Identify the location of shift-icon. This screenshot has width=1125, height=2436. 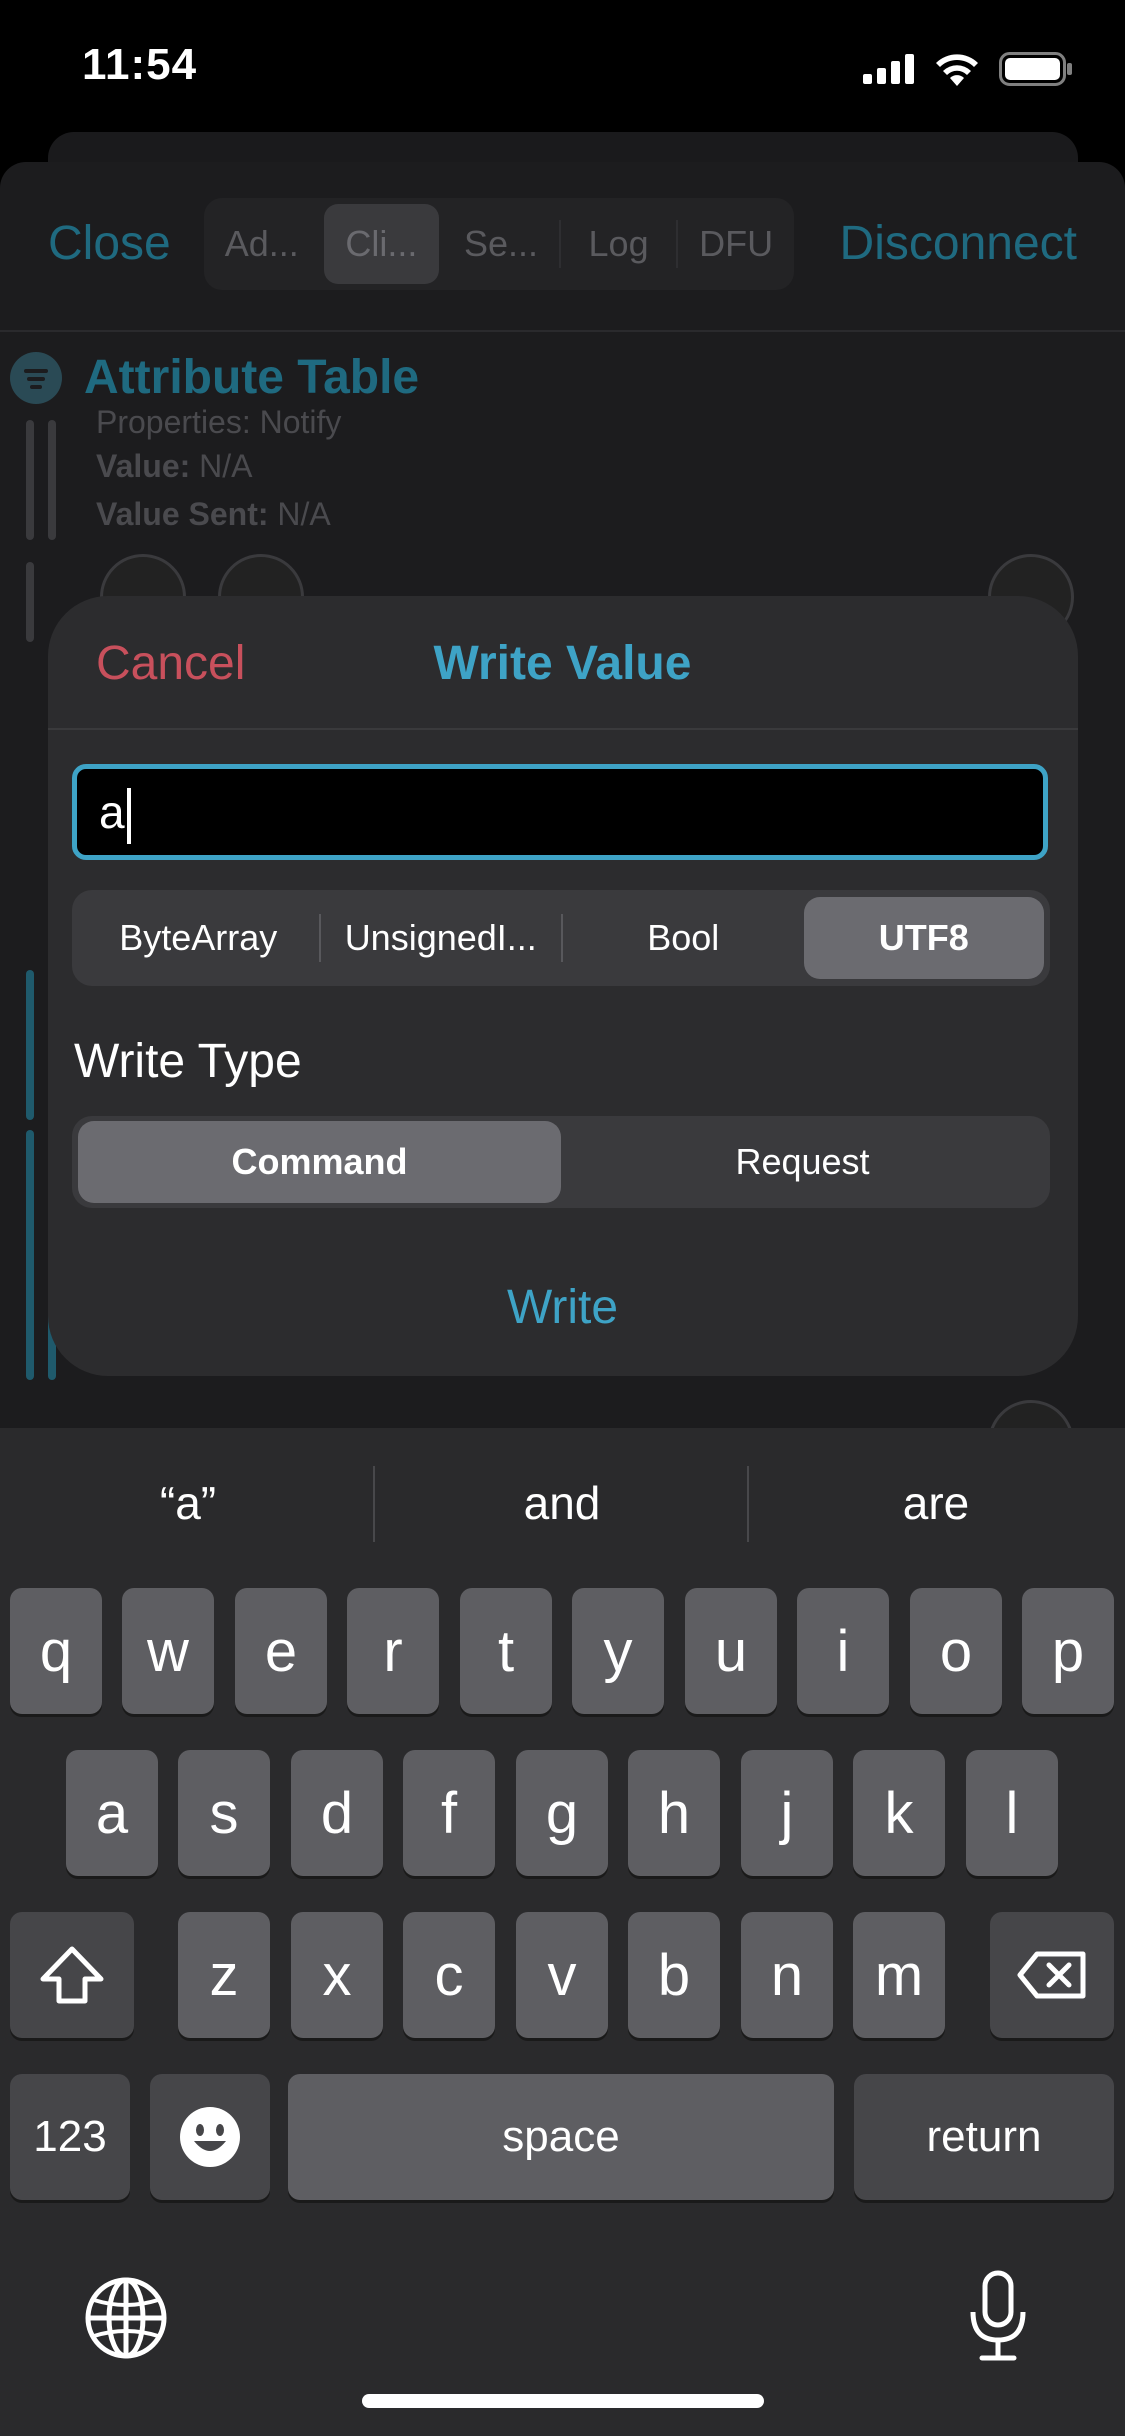
(72, 1975).